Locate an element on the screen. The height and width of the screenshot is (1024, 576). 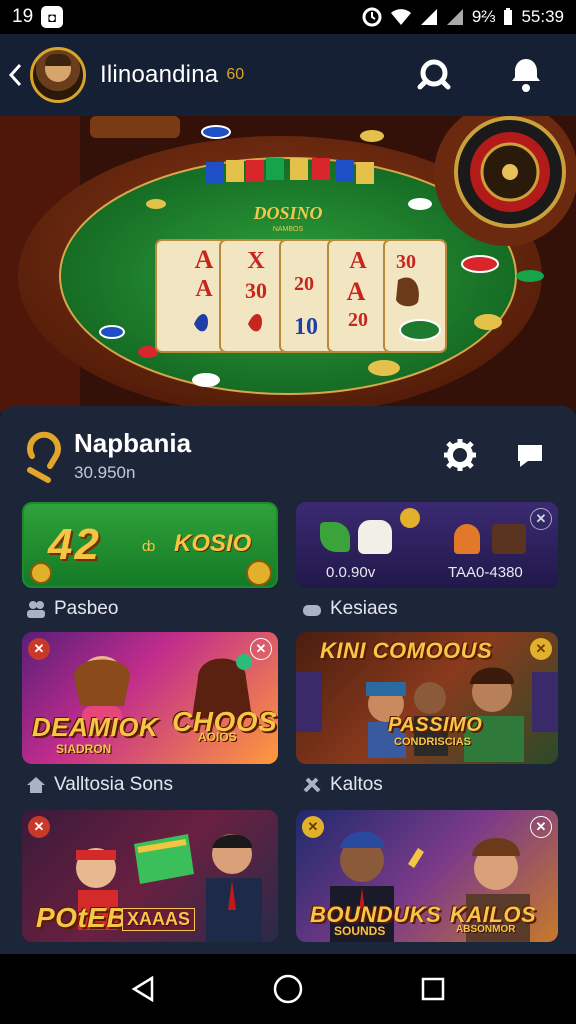
back-button is located at coordinates (15, 75).